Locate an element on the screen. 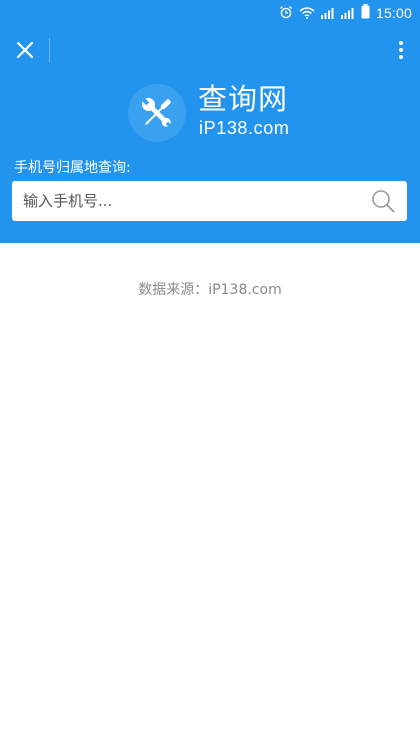 The image size is (420, 747). wifi-icon is located at coordinates (307, 13).